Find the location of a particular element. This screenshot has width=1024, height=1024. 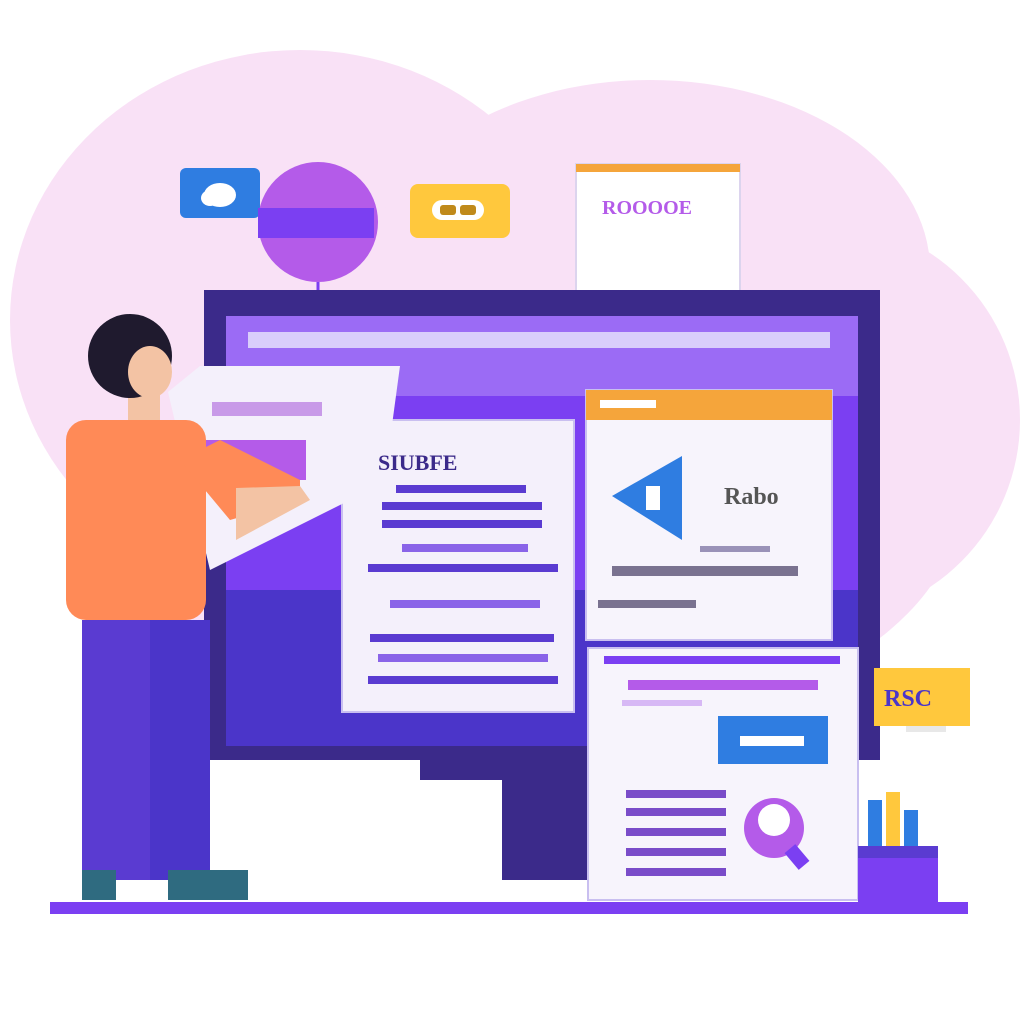

panel-right-heading: Rabo is located at coordinates (751, 497).